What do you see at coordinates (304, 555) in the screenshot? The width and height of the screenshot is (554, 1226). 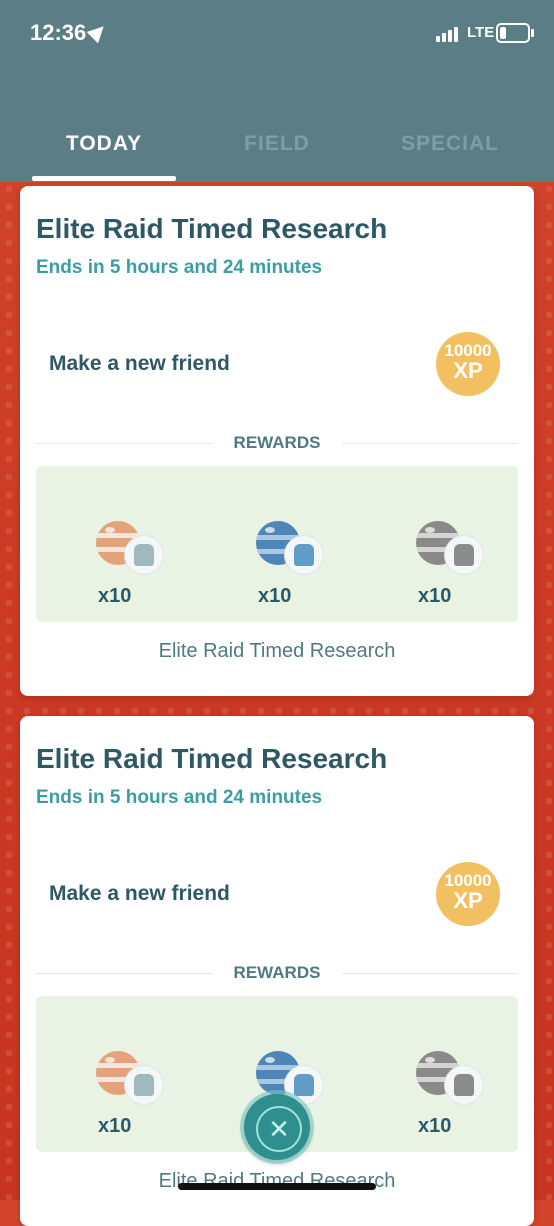 I see `regice-icon` at bounding box center [304, 555].